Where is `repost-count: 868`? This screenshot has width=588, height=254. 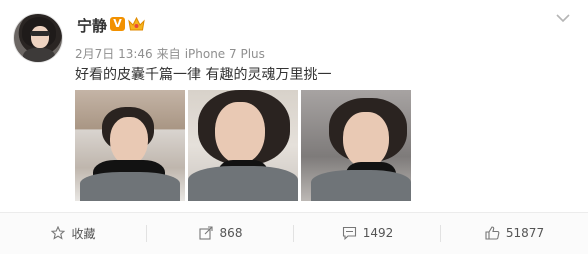
repost-count: 868 is located at coordinates (231, 233).